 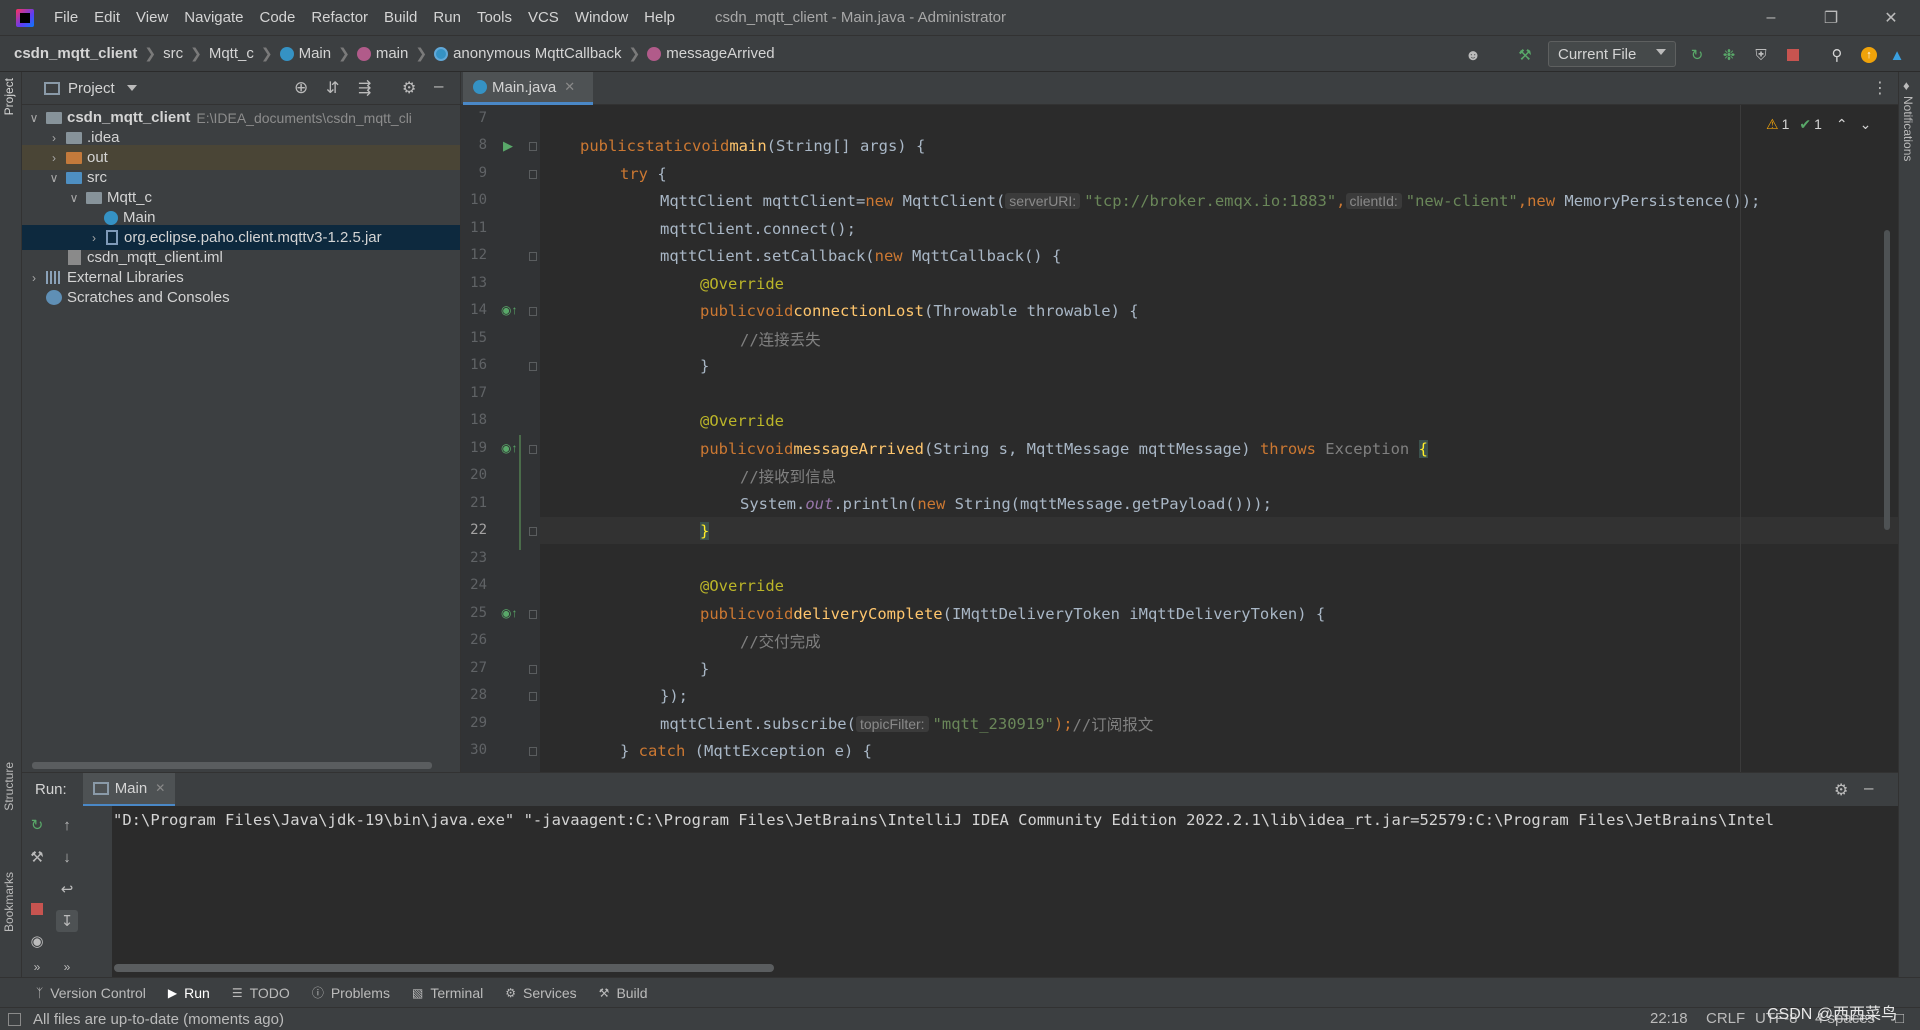 I want to click on inspection-widget: ⚠ 1 ✔ 1 ⌃ ⌄, so click(x=1831, y=124).